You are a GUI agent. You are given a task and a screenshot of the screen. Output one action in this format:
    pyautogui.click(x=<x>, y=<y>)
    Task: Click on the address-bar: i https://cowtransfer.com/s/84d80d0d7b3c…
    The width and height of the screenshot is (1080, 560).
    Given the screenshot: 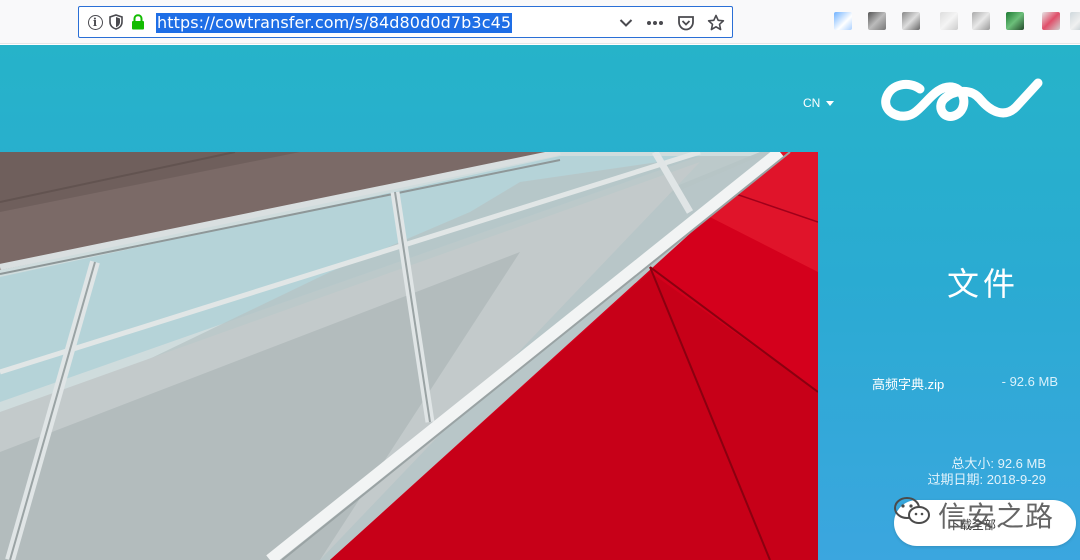 What is the action you would take?
    pyautogui.click(x=405, y=22)
    